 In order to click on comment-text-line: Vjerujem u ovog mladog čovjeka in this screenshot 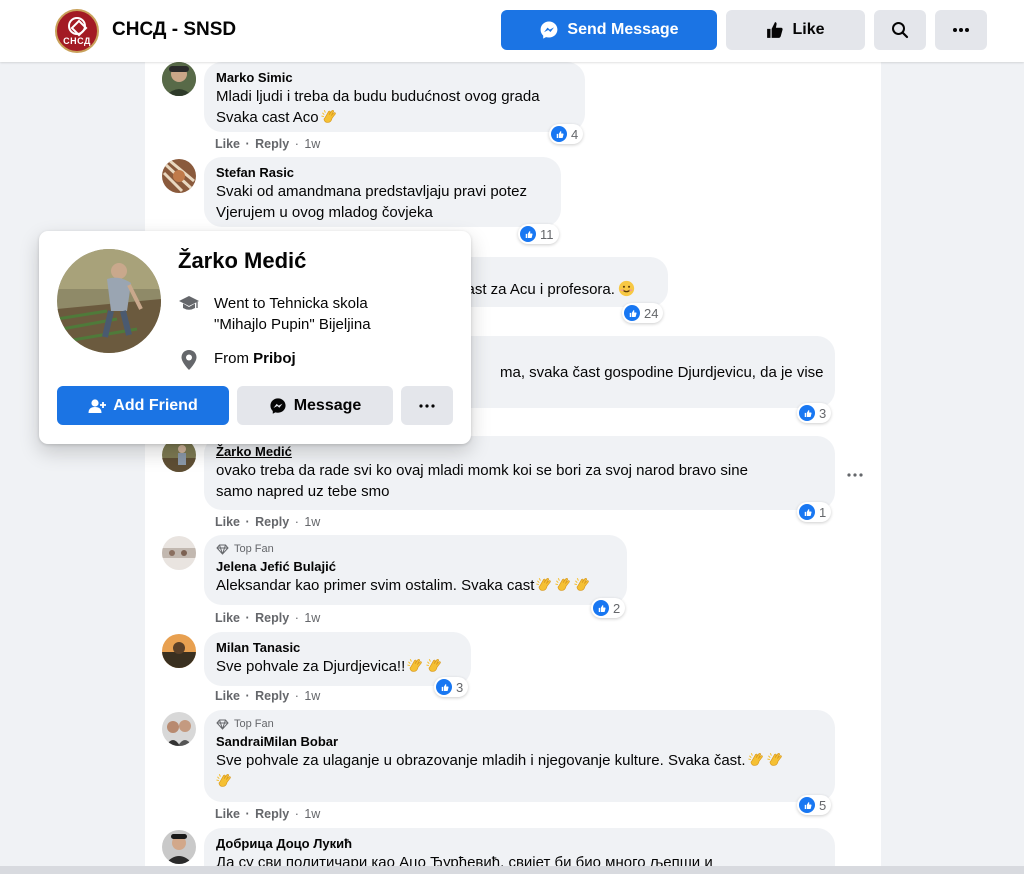, I will do `click(324, 212)`.